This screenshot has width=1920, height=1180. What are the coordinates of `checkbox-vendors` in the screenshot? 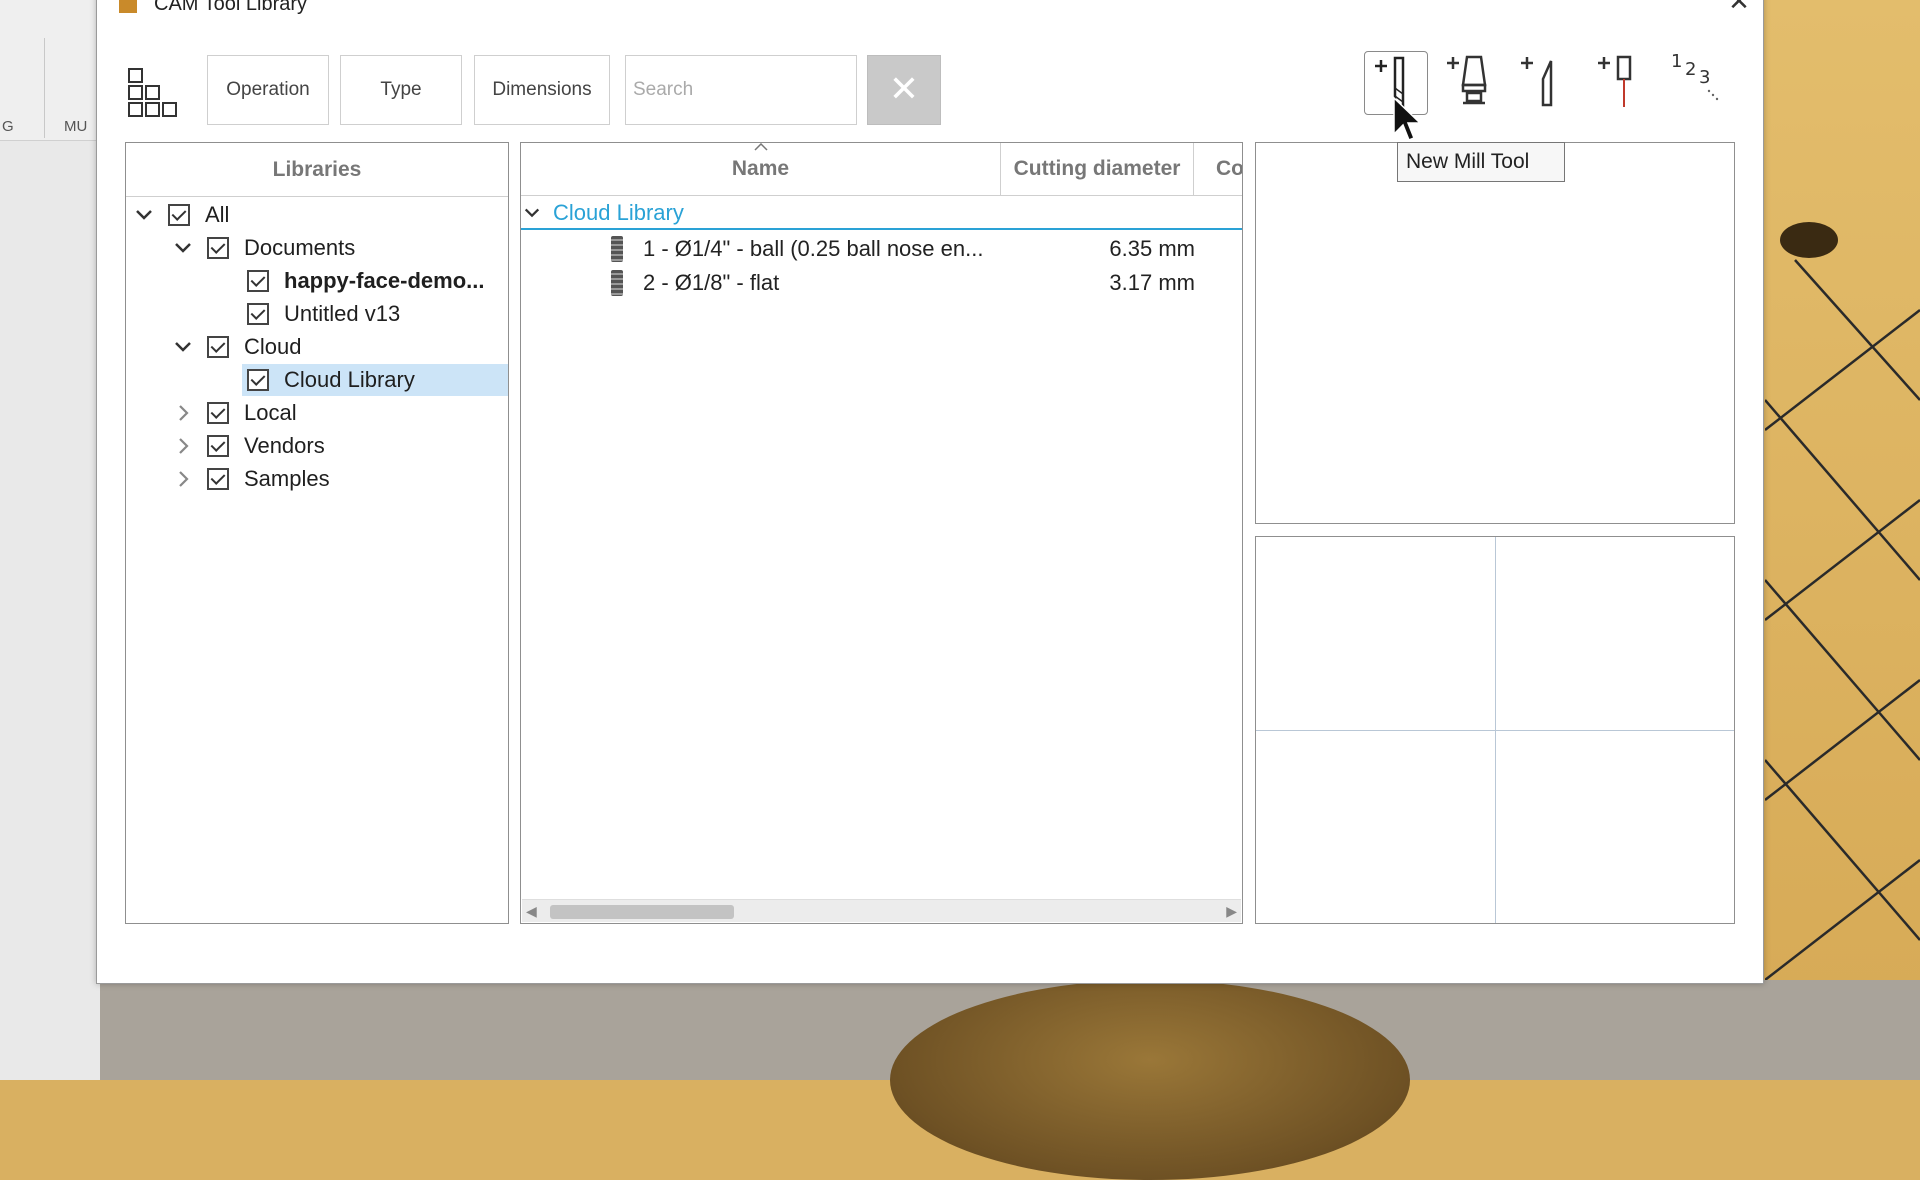 It's located at (218, 446).